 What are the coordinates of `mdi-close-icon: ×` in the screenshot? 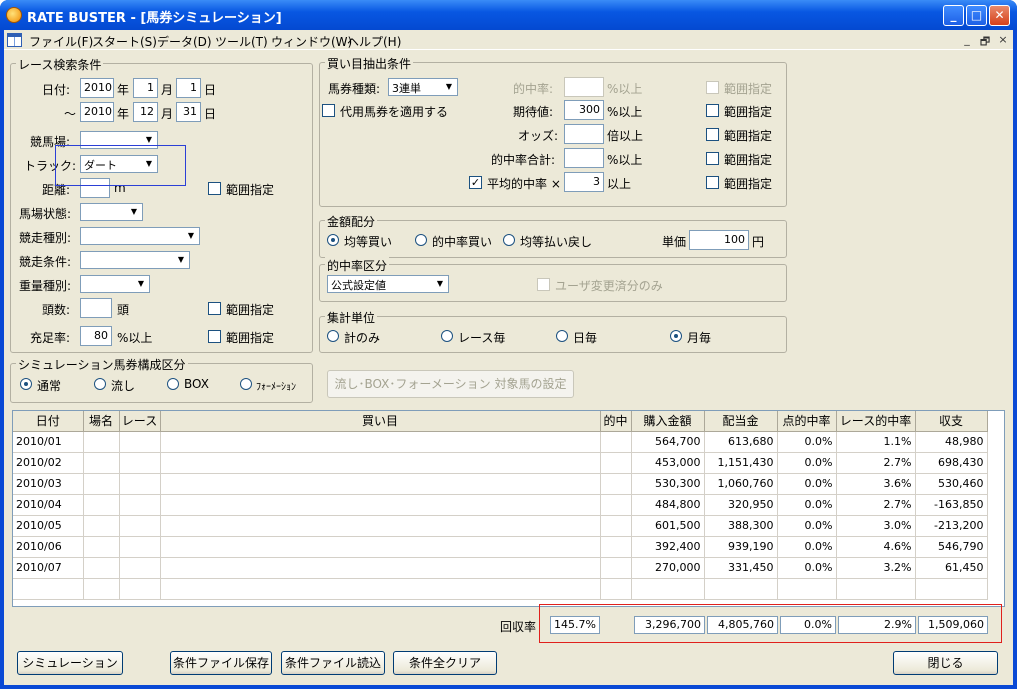 It's located at (1003, 40).